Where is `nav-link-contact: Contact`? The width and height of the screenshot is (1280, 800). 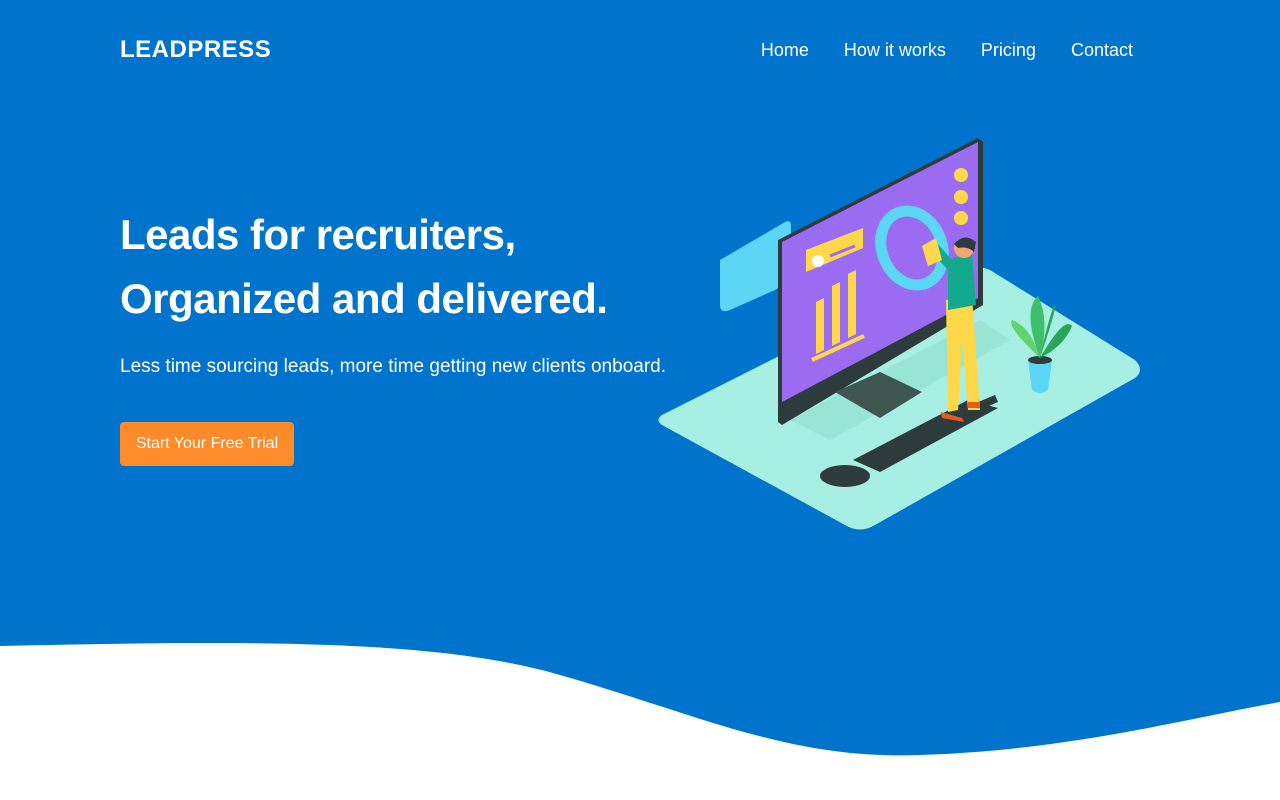 nav-link-contact: Contact is located at coordinates (1102, 50).